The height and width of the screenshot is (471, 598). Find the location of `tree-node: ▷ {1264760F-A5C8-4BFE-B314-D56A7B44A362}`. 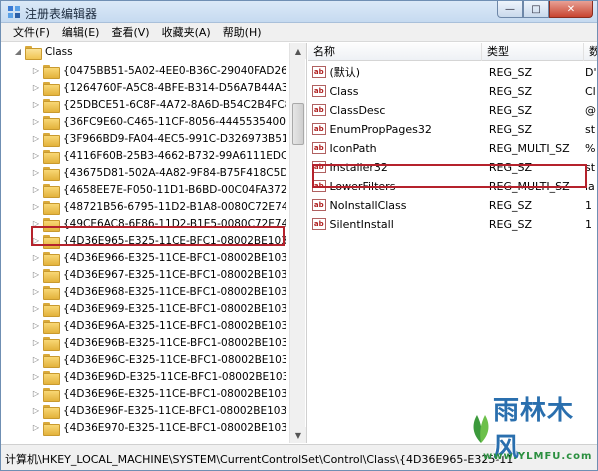

tree-node: ▷ {1264760F-A5C8-4BFE-B314-D56A7B44A362} is located at coordinates (158, 87).